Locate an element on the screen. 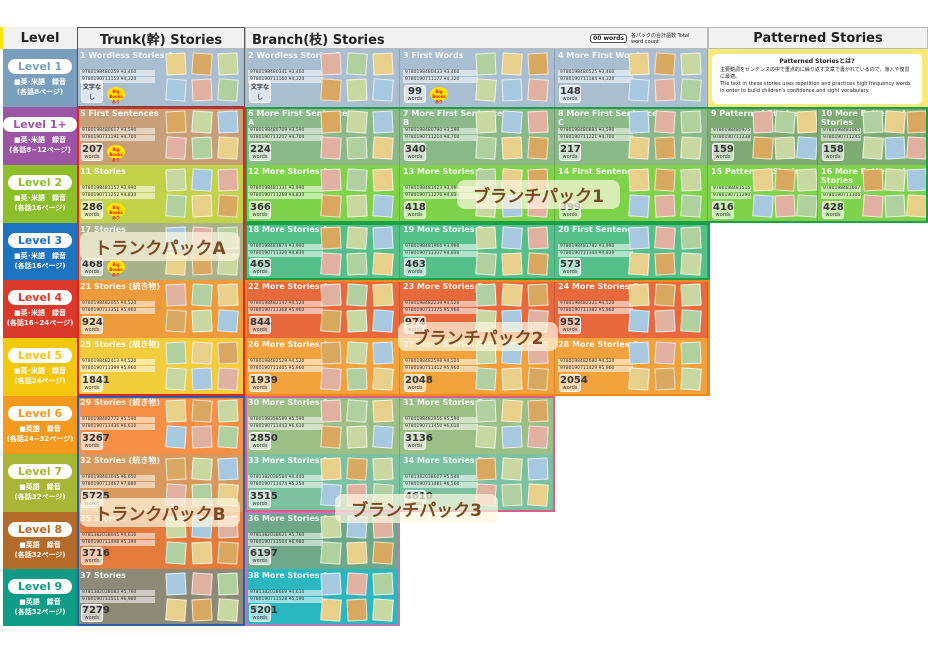  level-row-5: Level 4 ■英･米語 録音 (各話16~24ページ) is located at coordinates (40, 309).